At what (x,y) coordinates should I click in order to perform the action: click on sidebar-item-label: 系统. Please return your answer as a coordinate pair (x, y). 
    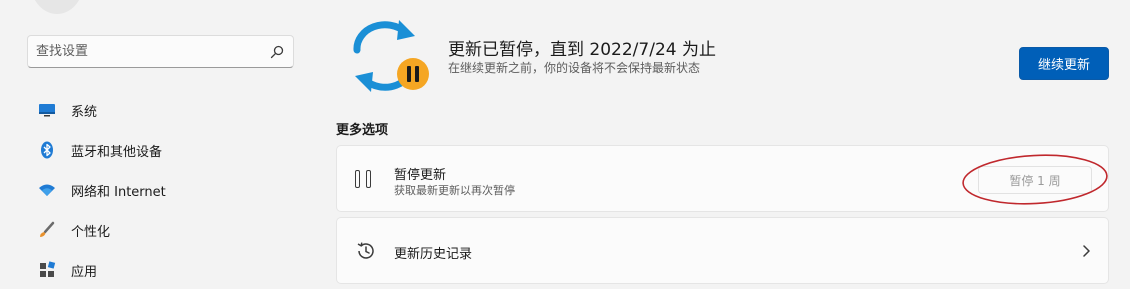
    Looking at the image, I should click on (84, 112).